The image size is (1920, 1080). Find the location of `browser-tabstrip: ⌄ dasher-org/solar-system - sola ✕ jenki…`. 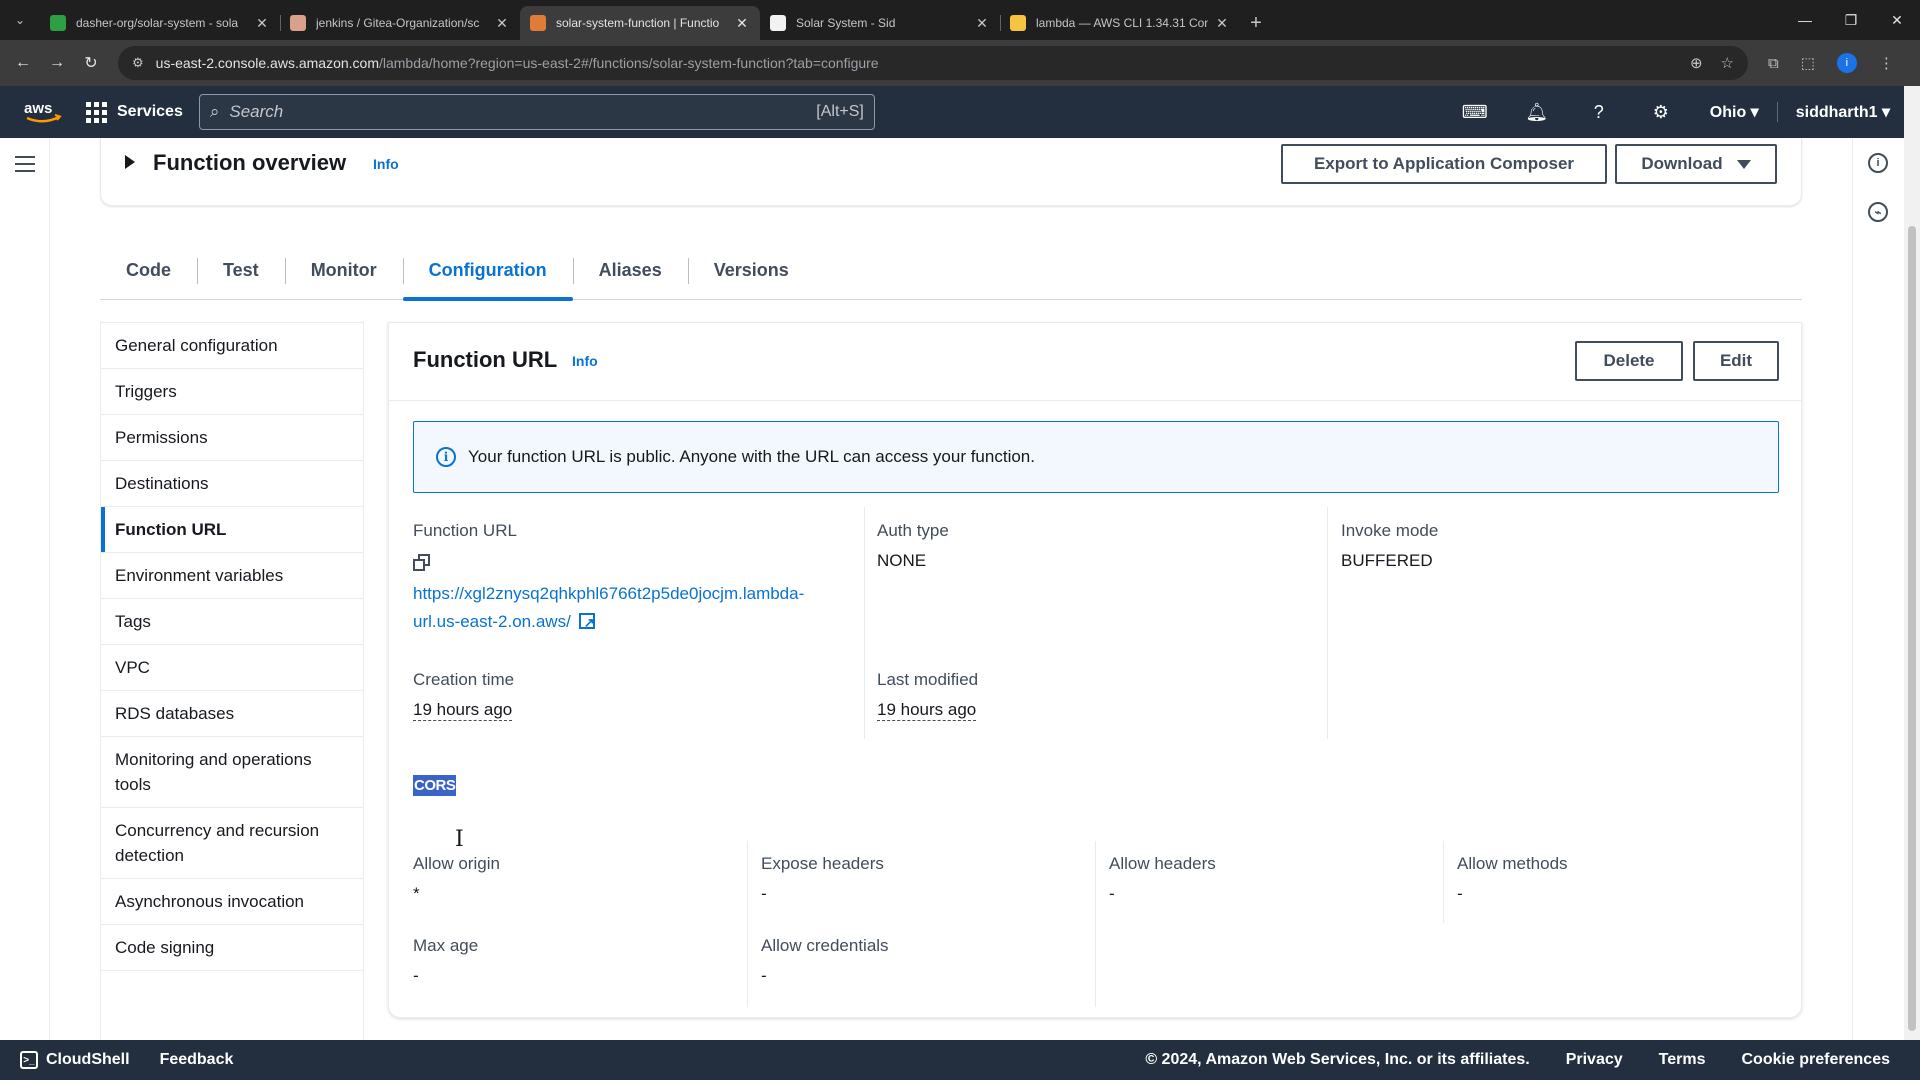

browser-tabstrip: ⌄ dasher-org/solar-system - sola ✕ jenki… is located at coordinates (960, 20).